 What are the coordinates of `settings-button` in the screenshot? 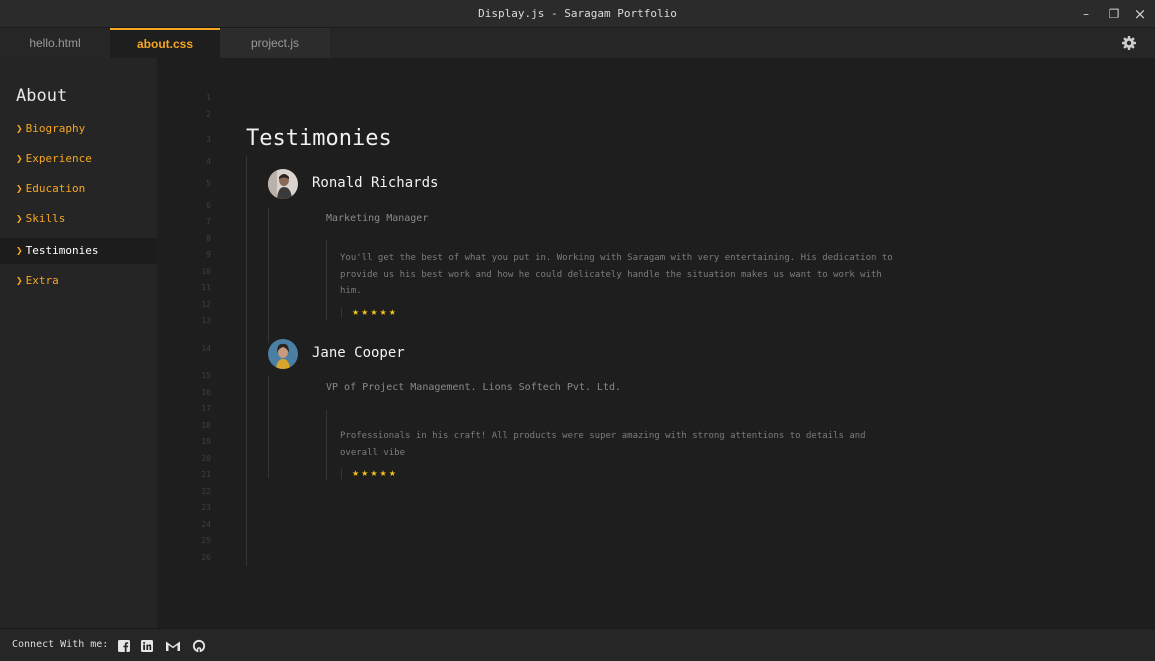 It's located at (1129, 43).